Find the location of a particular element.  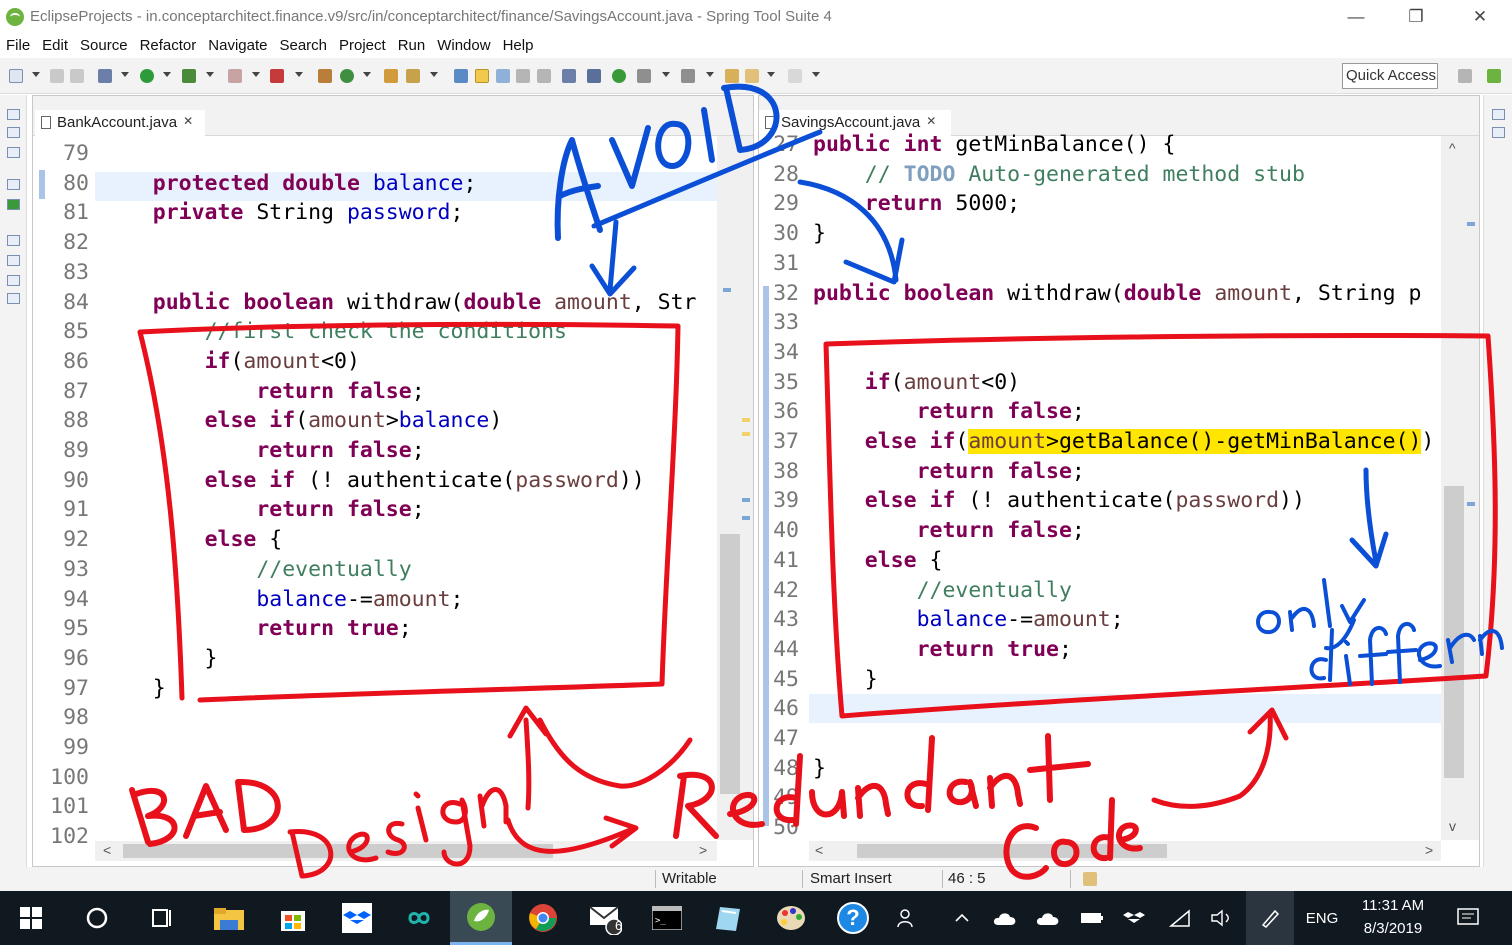

close-button: ✕ is located at coordinates (1480, 16).